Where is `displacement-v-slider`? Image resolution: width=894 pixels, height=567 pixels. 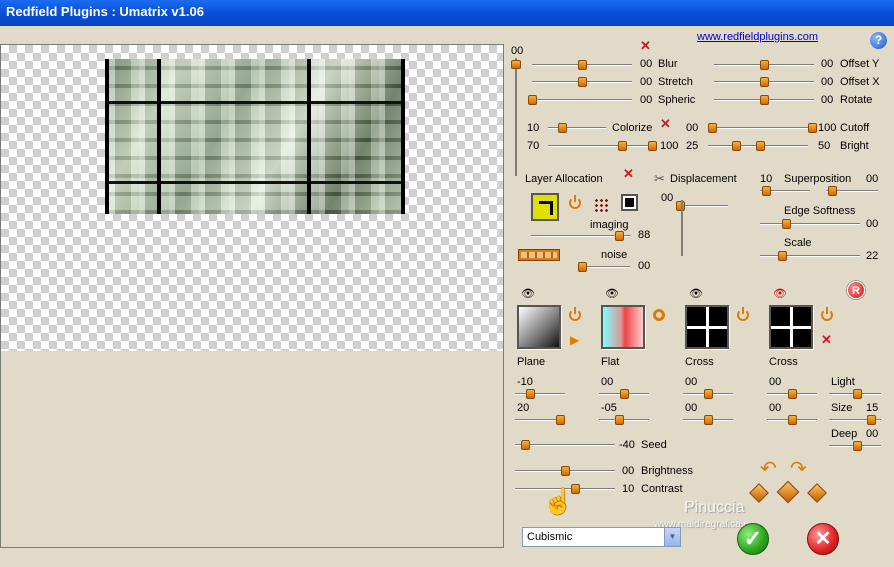
displacement-v-slider is located at coordinates (682, 228).